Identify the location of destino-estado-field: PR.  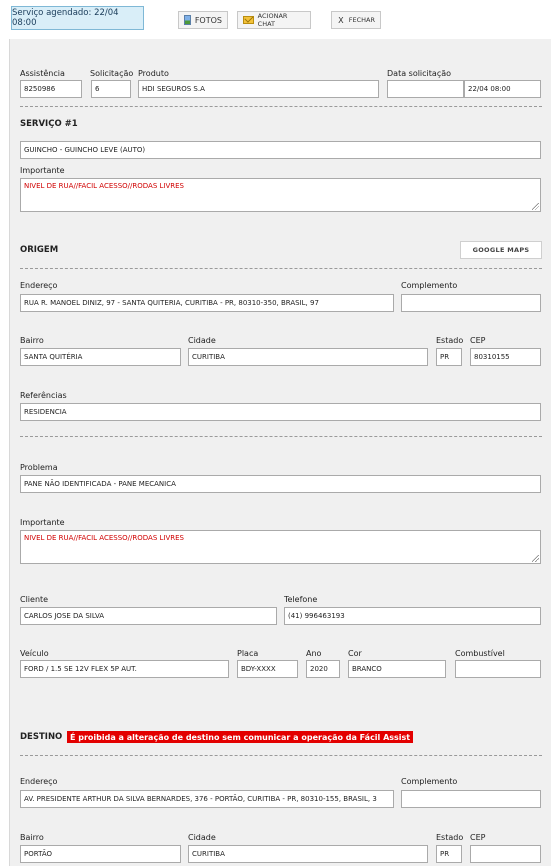
(449, 854).